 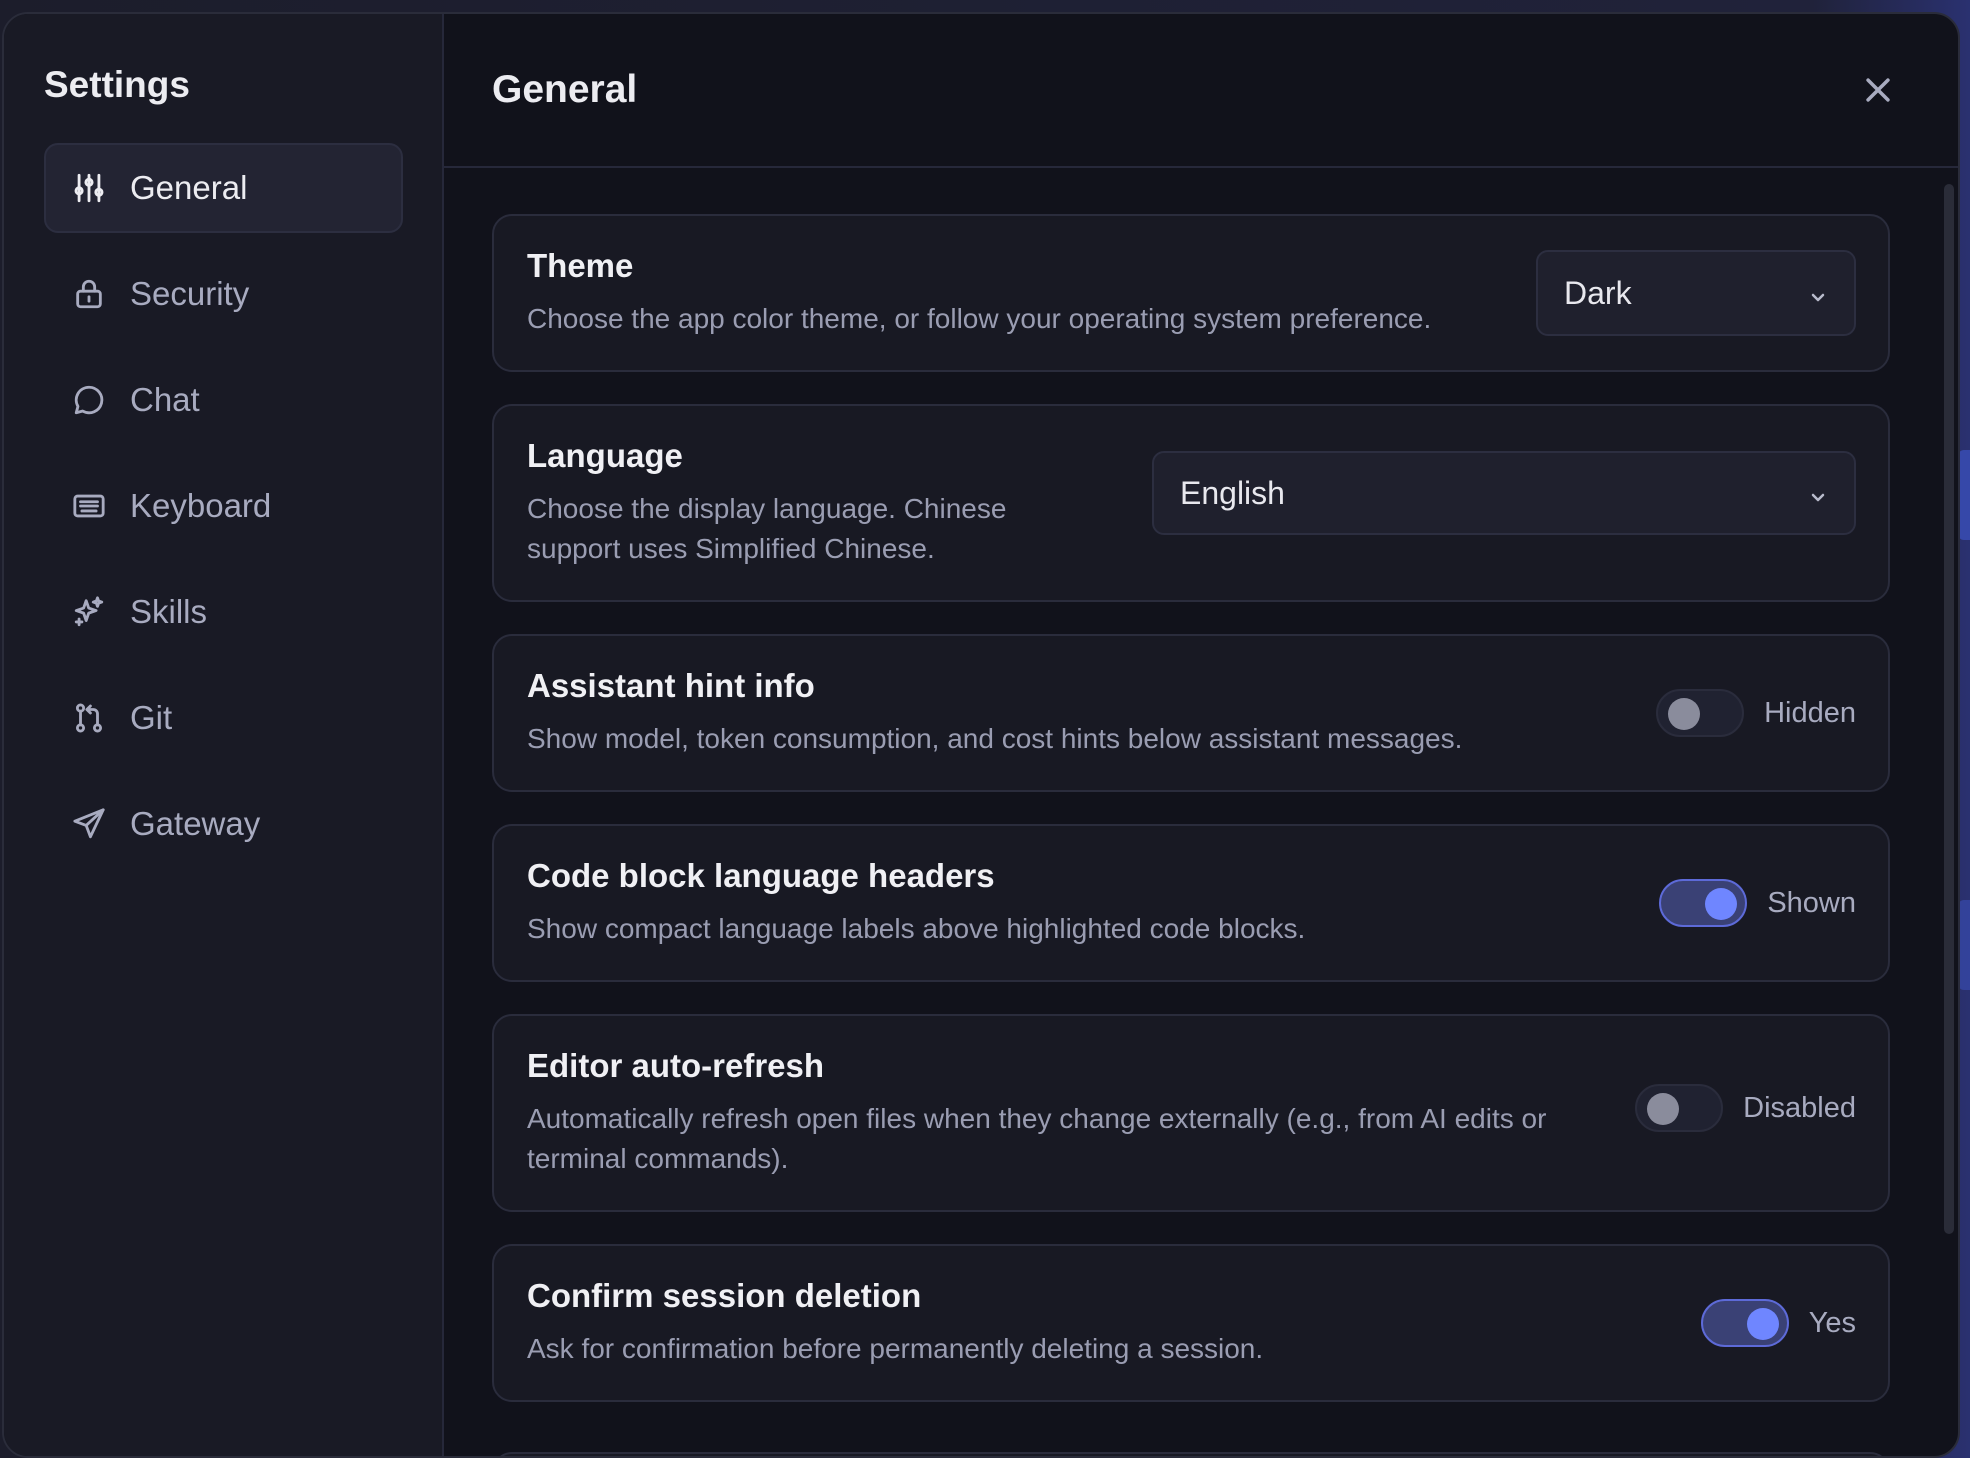 What do you see at coordinates (190, 293) in the screenshot?
I see `sidebar-item-label: Security` at bounding box center [190, 293].